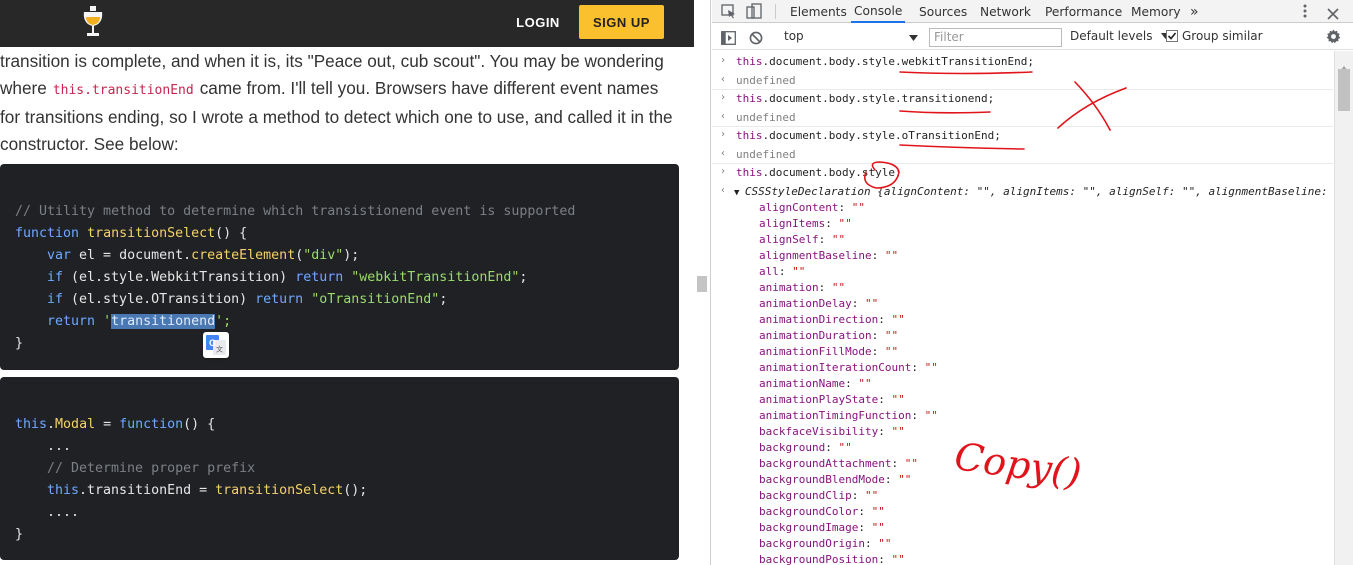 The image size is (1353, 565). I want to click on object-property-row: alignSelf: "", so click(1022, 239).